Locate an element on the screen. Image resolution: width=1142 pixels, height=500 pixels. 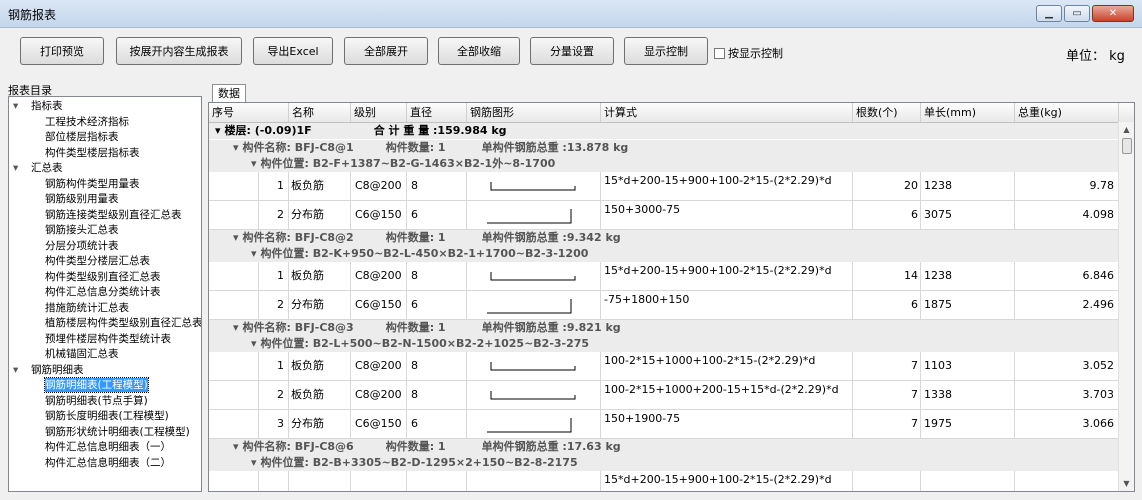
scroll-up-icon: ▲ is located at coordinates (1126, 129).